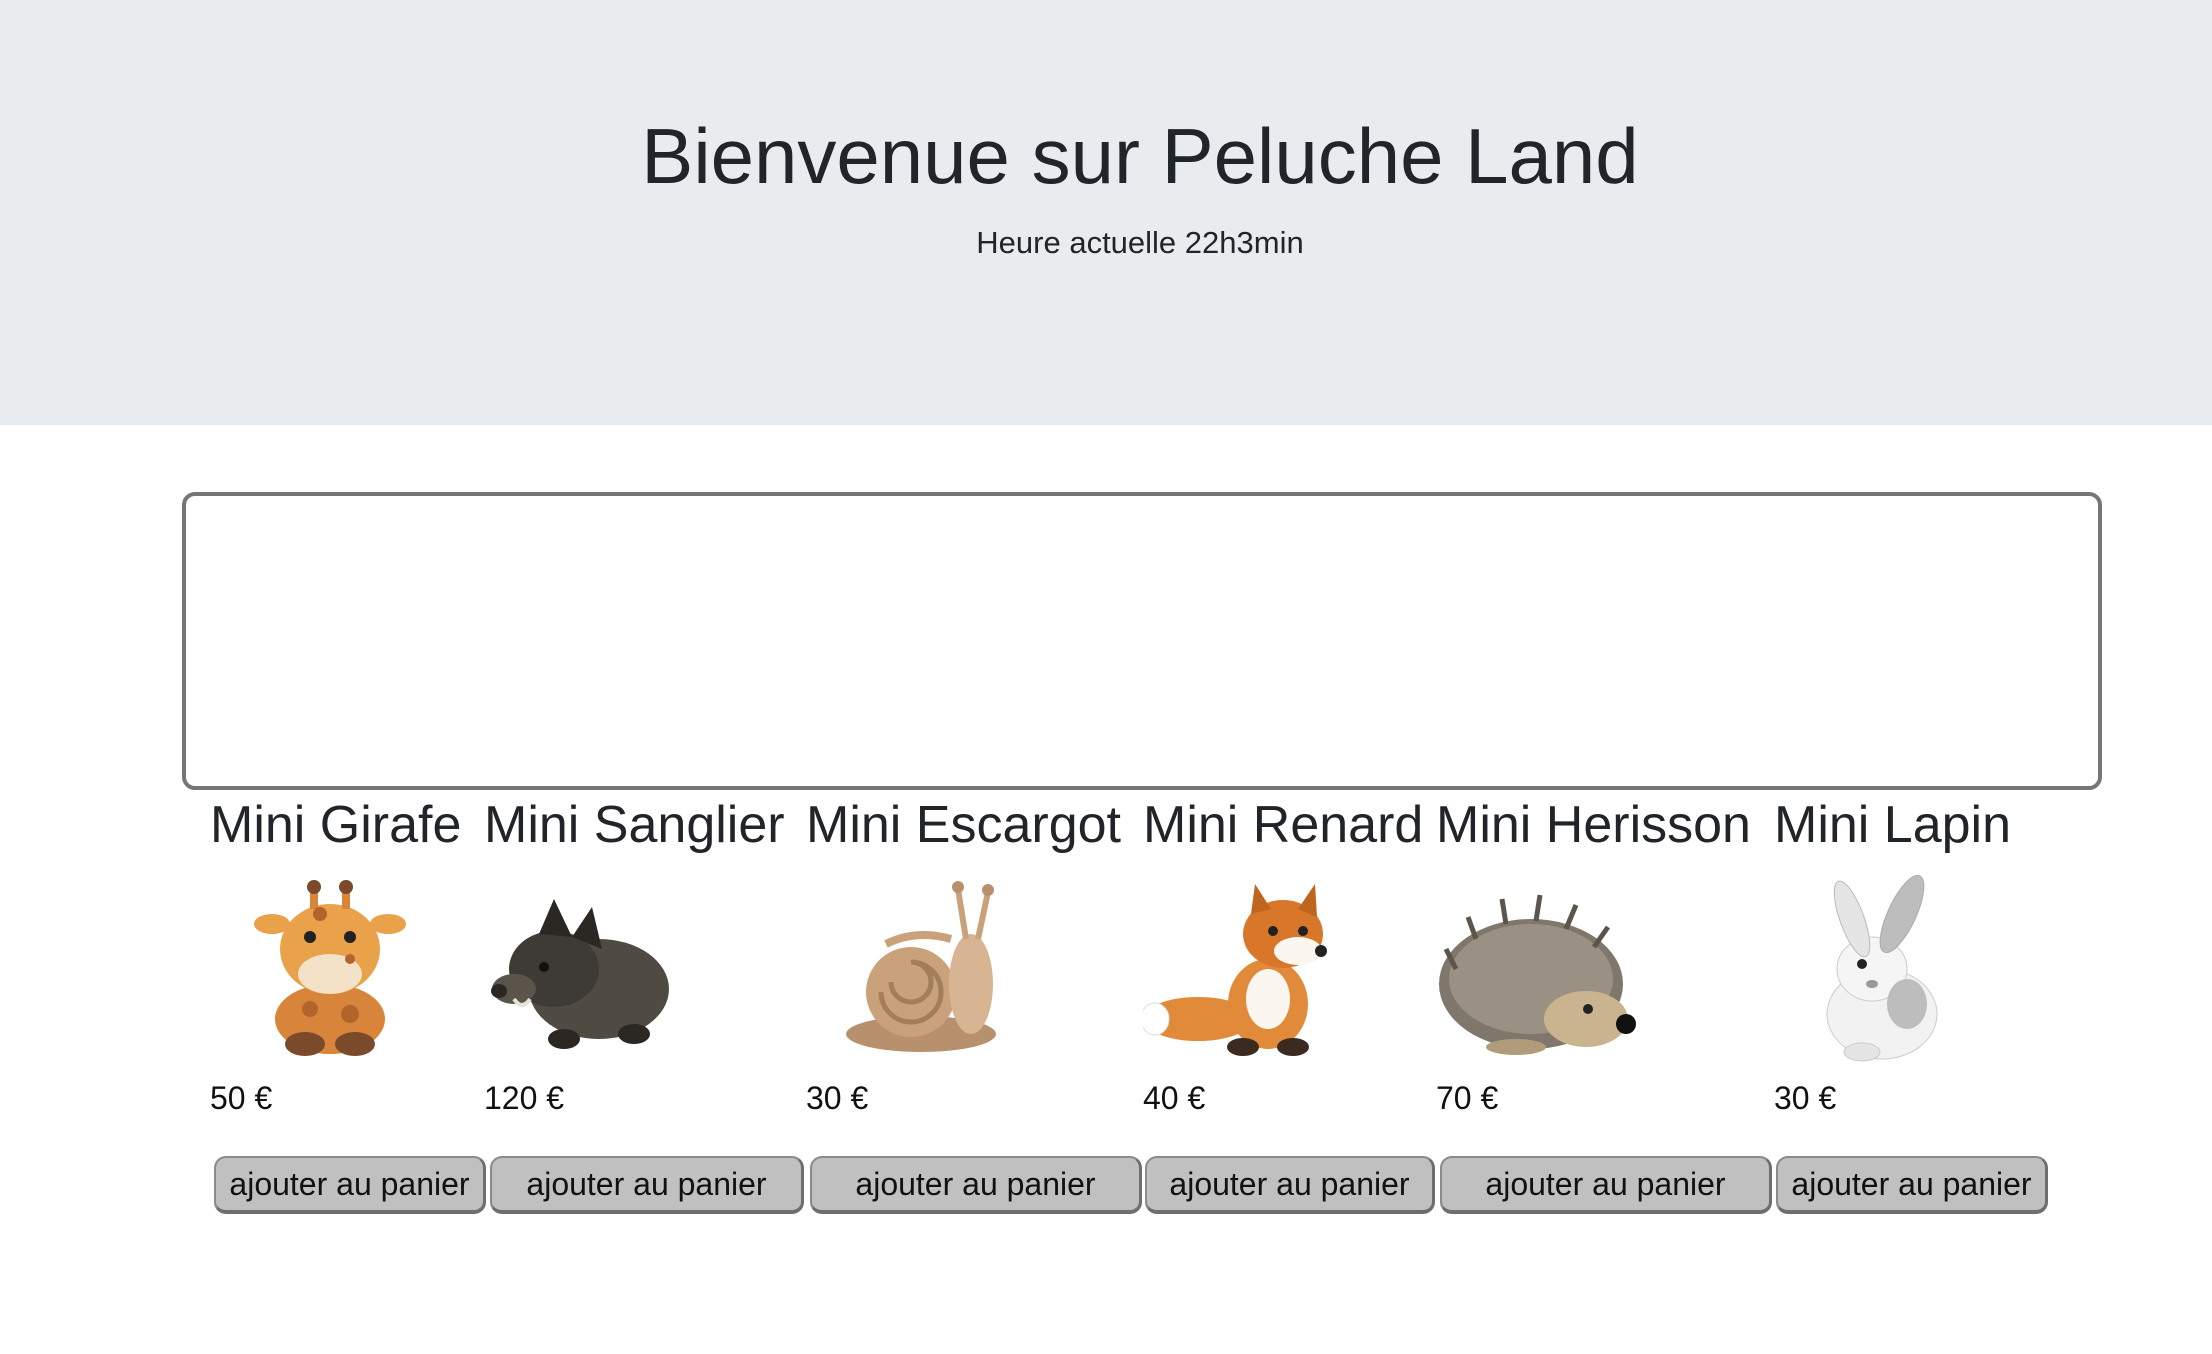 The image size is (2212, 1354). What do you see at coordinates (1593, 825) in the screenshot?
I see `product-name: Mini Herisson` at bounding box center [1593, 825].